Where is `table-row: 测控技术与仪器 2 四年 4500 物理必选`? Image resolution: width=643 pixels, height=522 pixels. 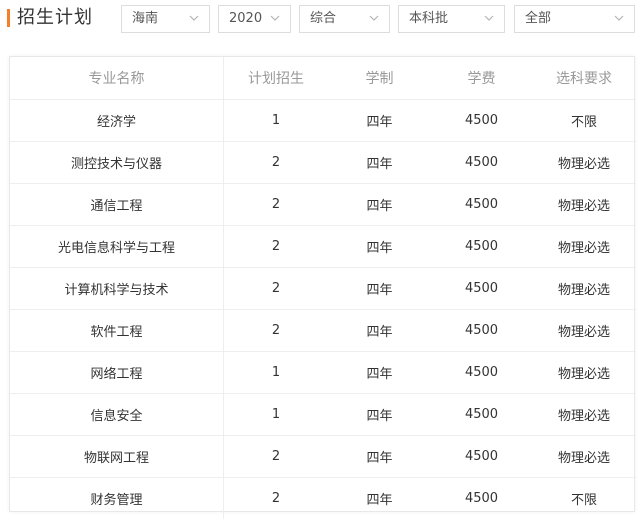 table-row: 测控技术与仪器 2 四年 4500 物理必选 is located at coordinates (323, 162).